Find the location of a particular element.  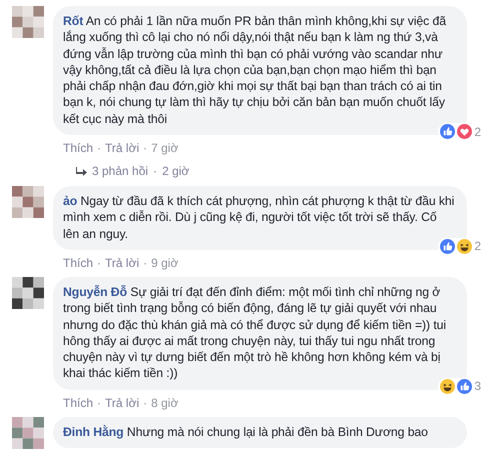

comment-text: ảo Ngay từ đầu đã k thích cát phượng, nhìn cát phượng k thật từ đầu khi mình xem c diễn rồi. Dù j cũng kệ đi, người tốt việc tốt trời sẽ thấy. Cố lên an nguy. is located at coordinates (259, 217).